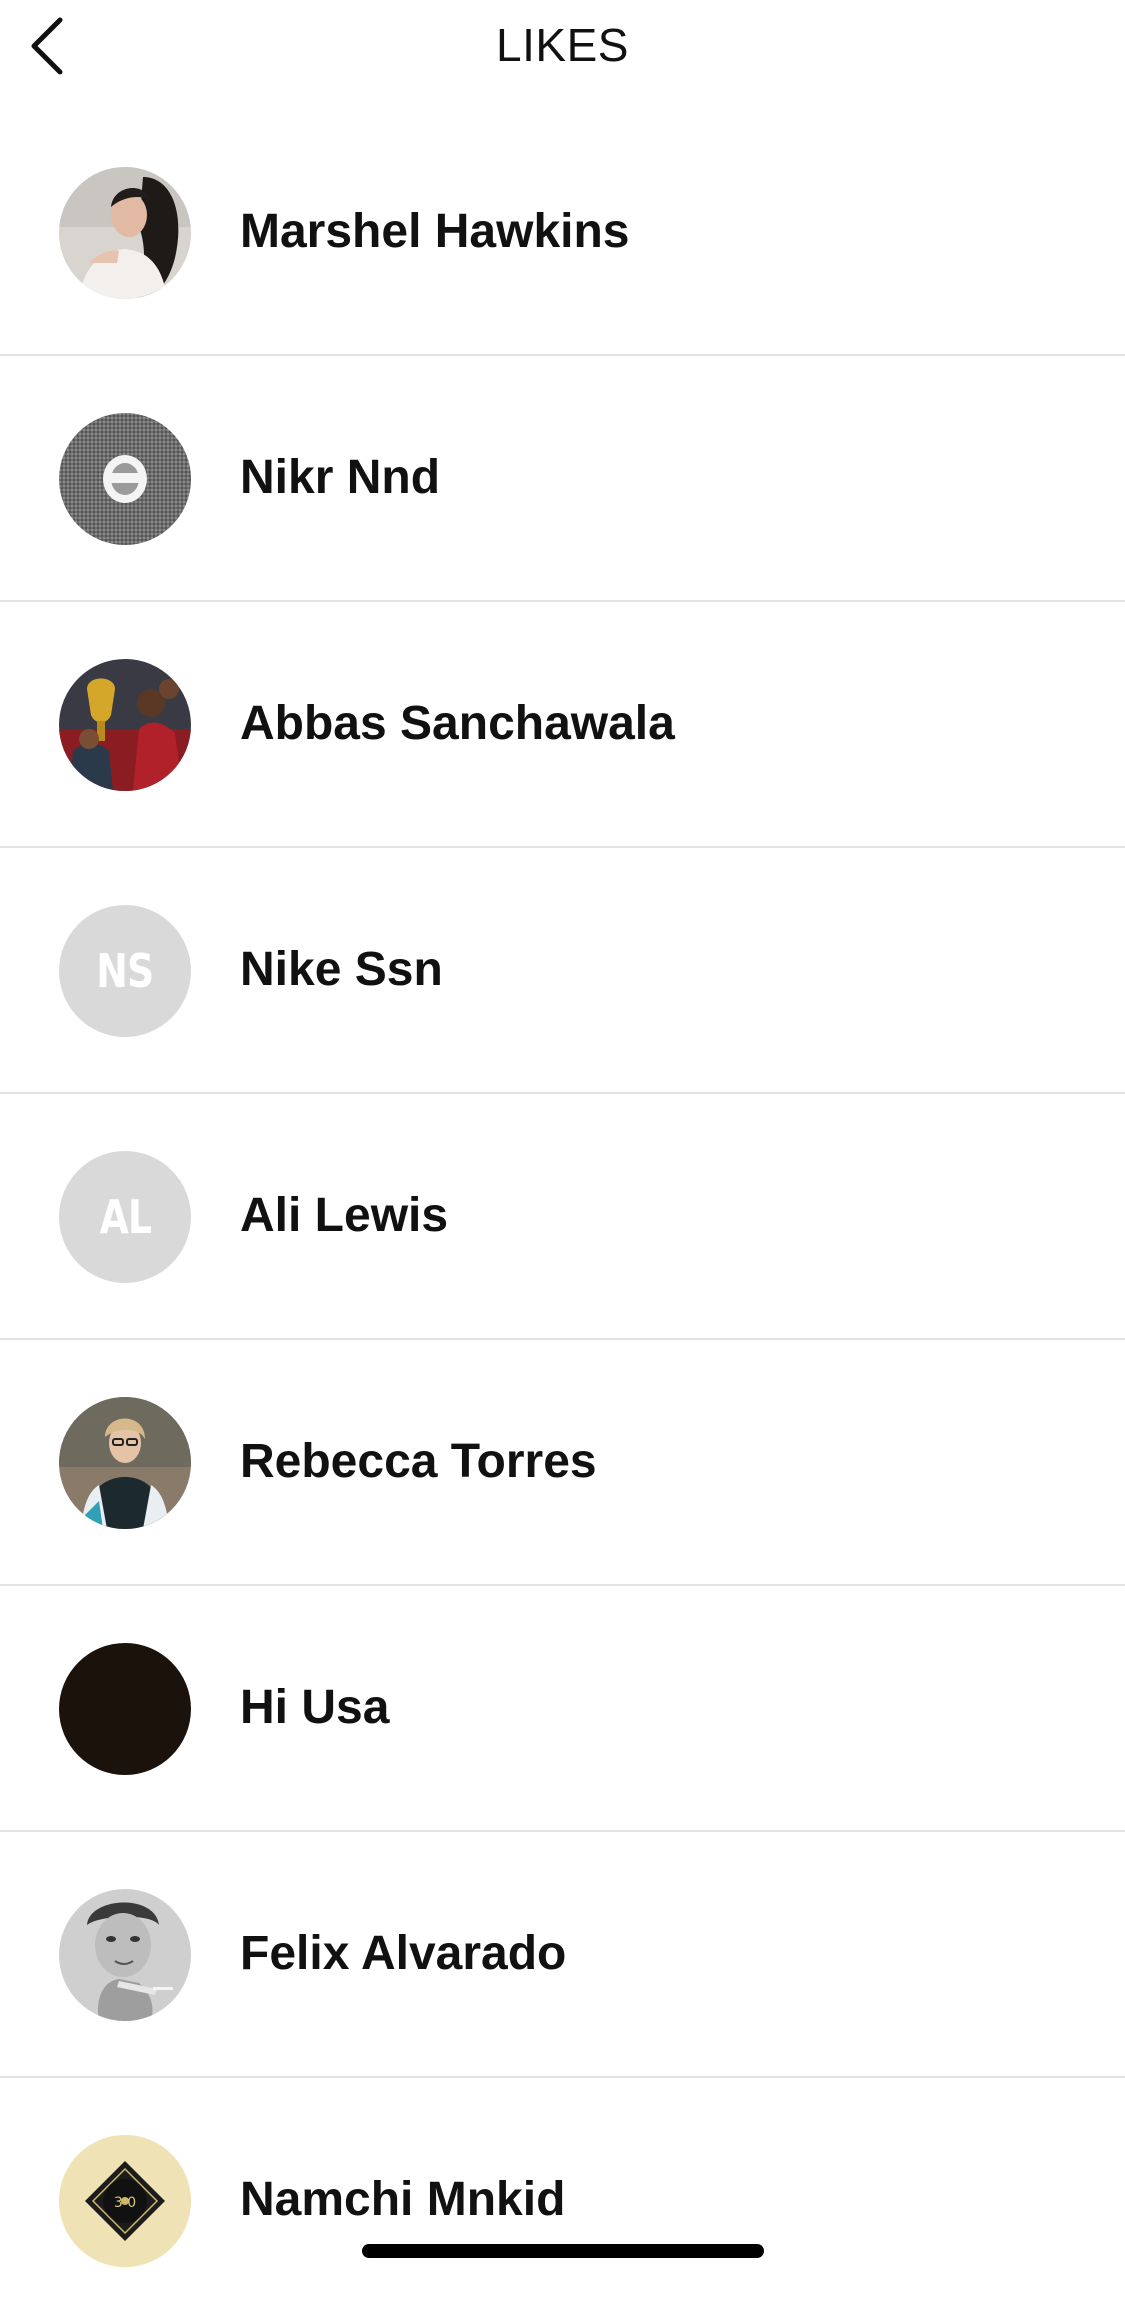 The image size is (1125, 2324). What do you see at coordinates (418, 1461) in the screenshot?
I see `user-name: Rebecca Torres` at bounding box center [418, 1461].